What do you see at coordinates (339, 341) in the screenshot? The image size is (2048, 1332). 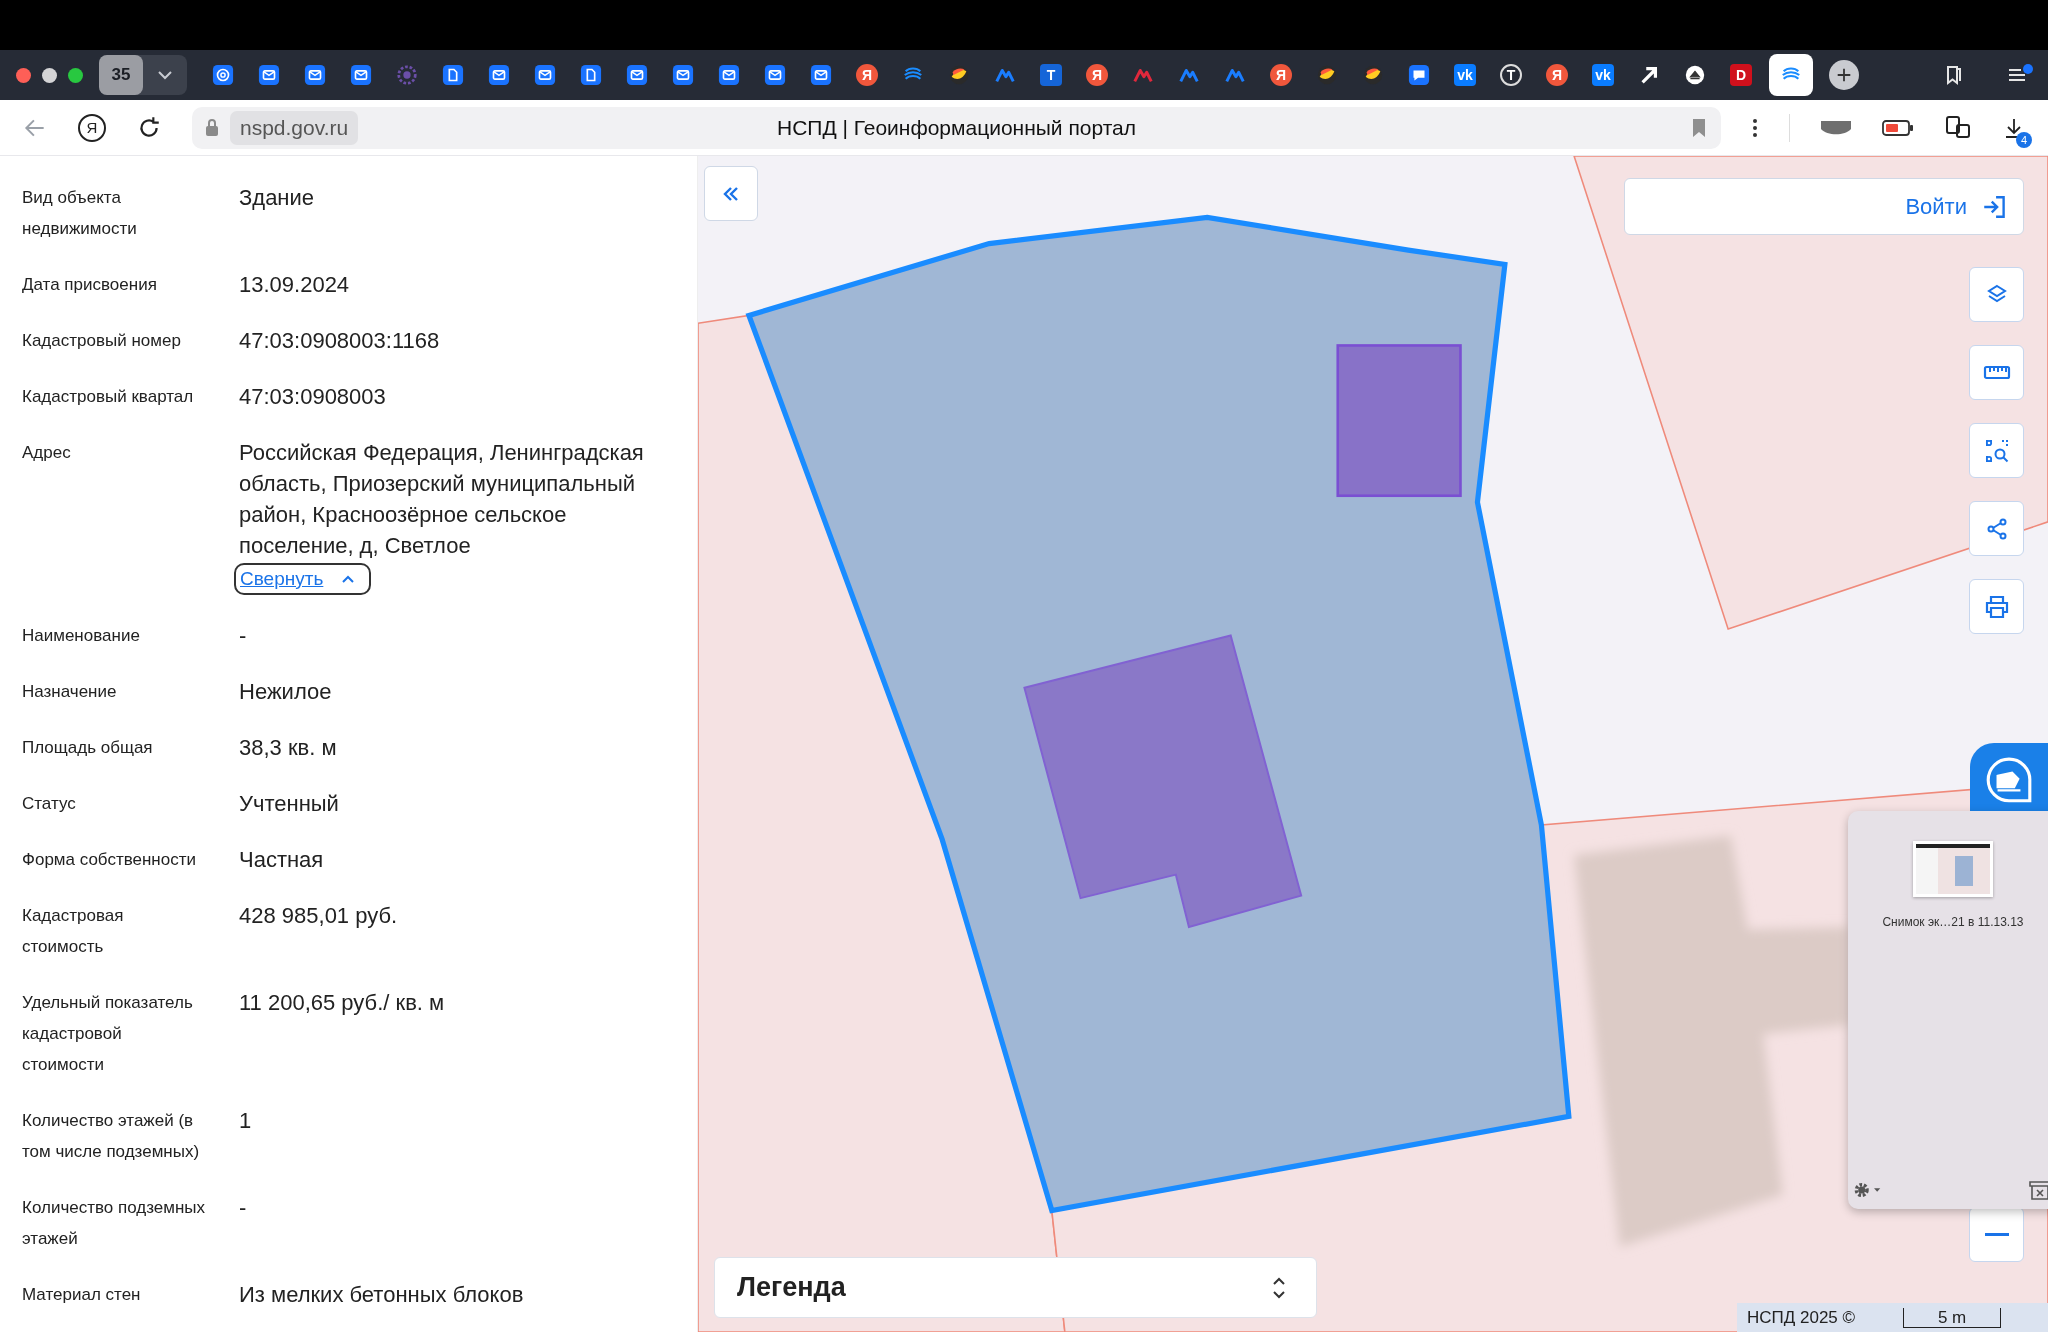 I see `field-value: 47:03:0908003:1168` at bounding box center [339, 341].